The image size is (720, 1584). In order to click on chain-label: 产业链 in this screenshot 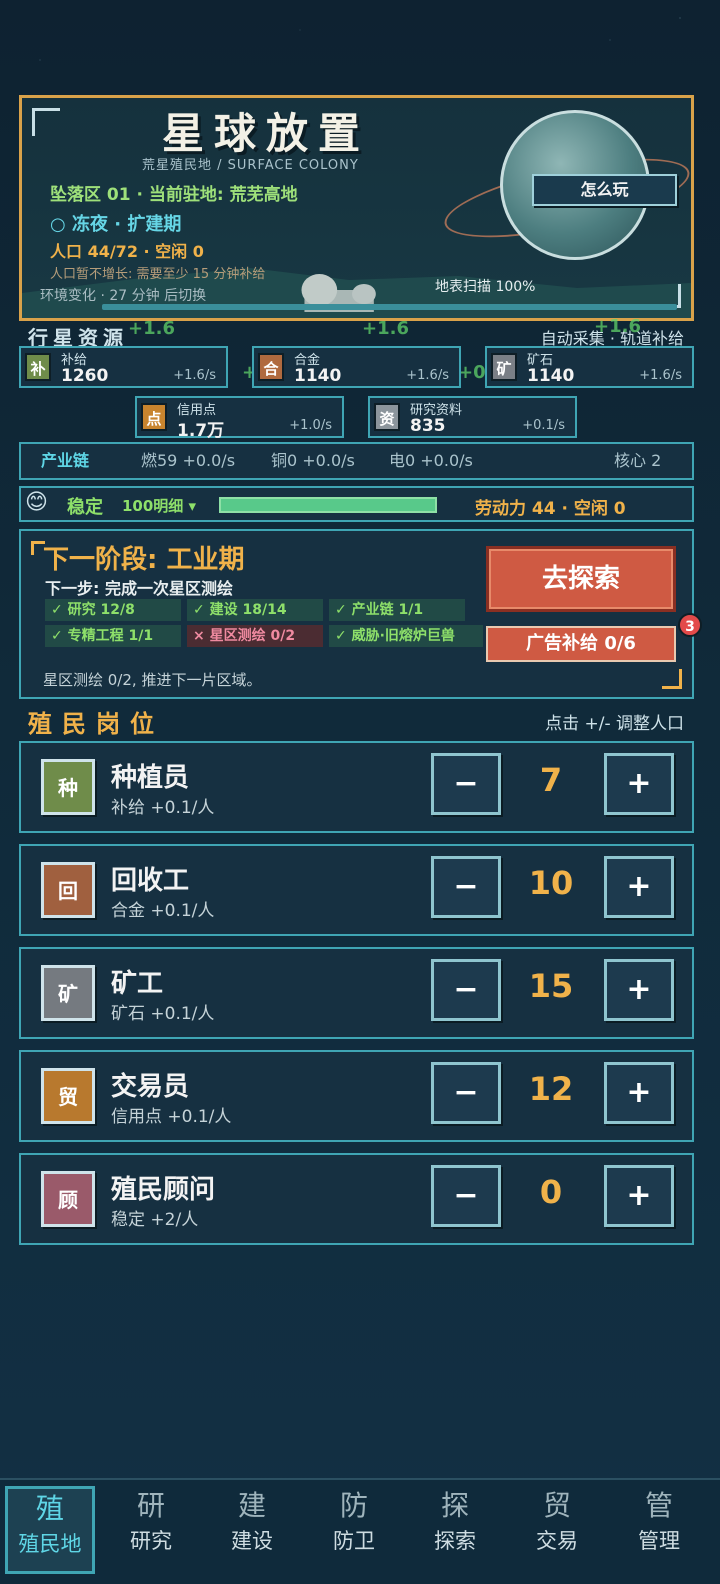, I will do `click(65, 460)`.